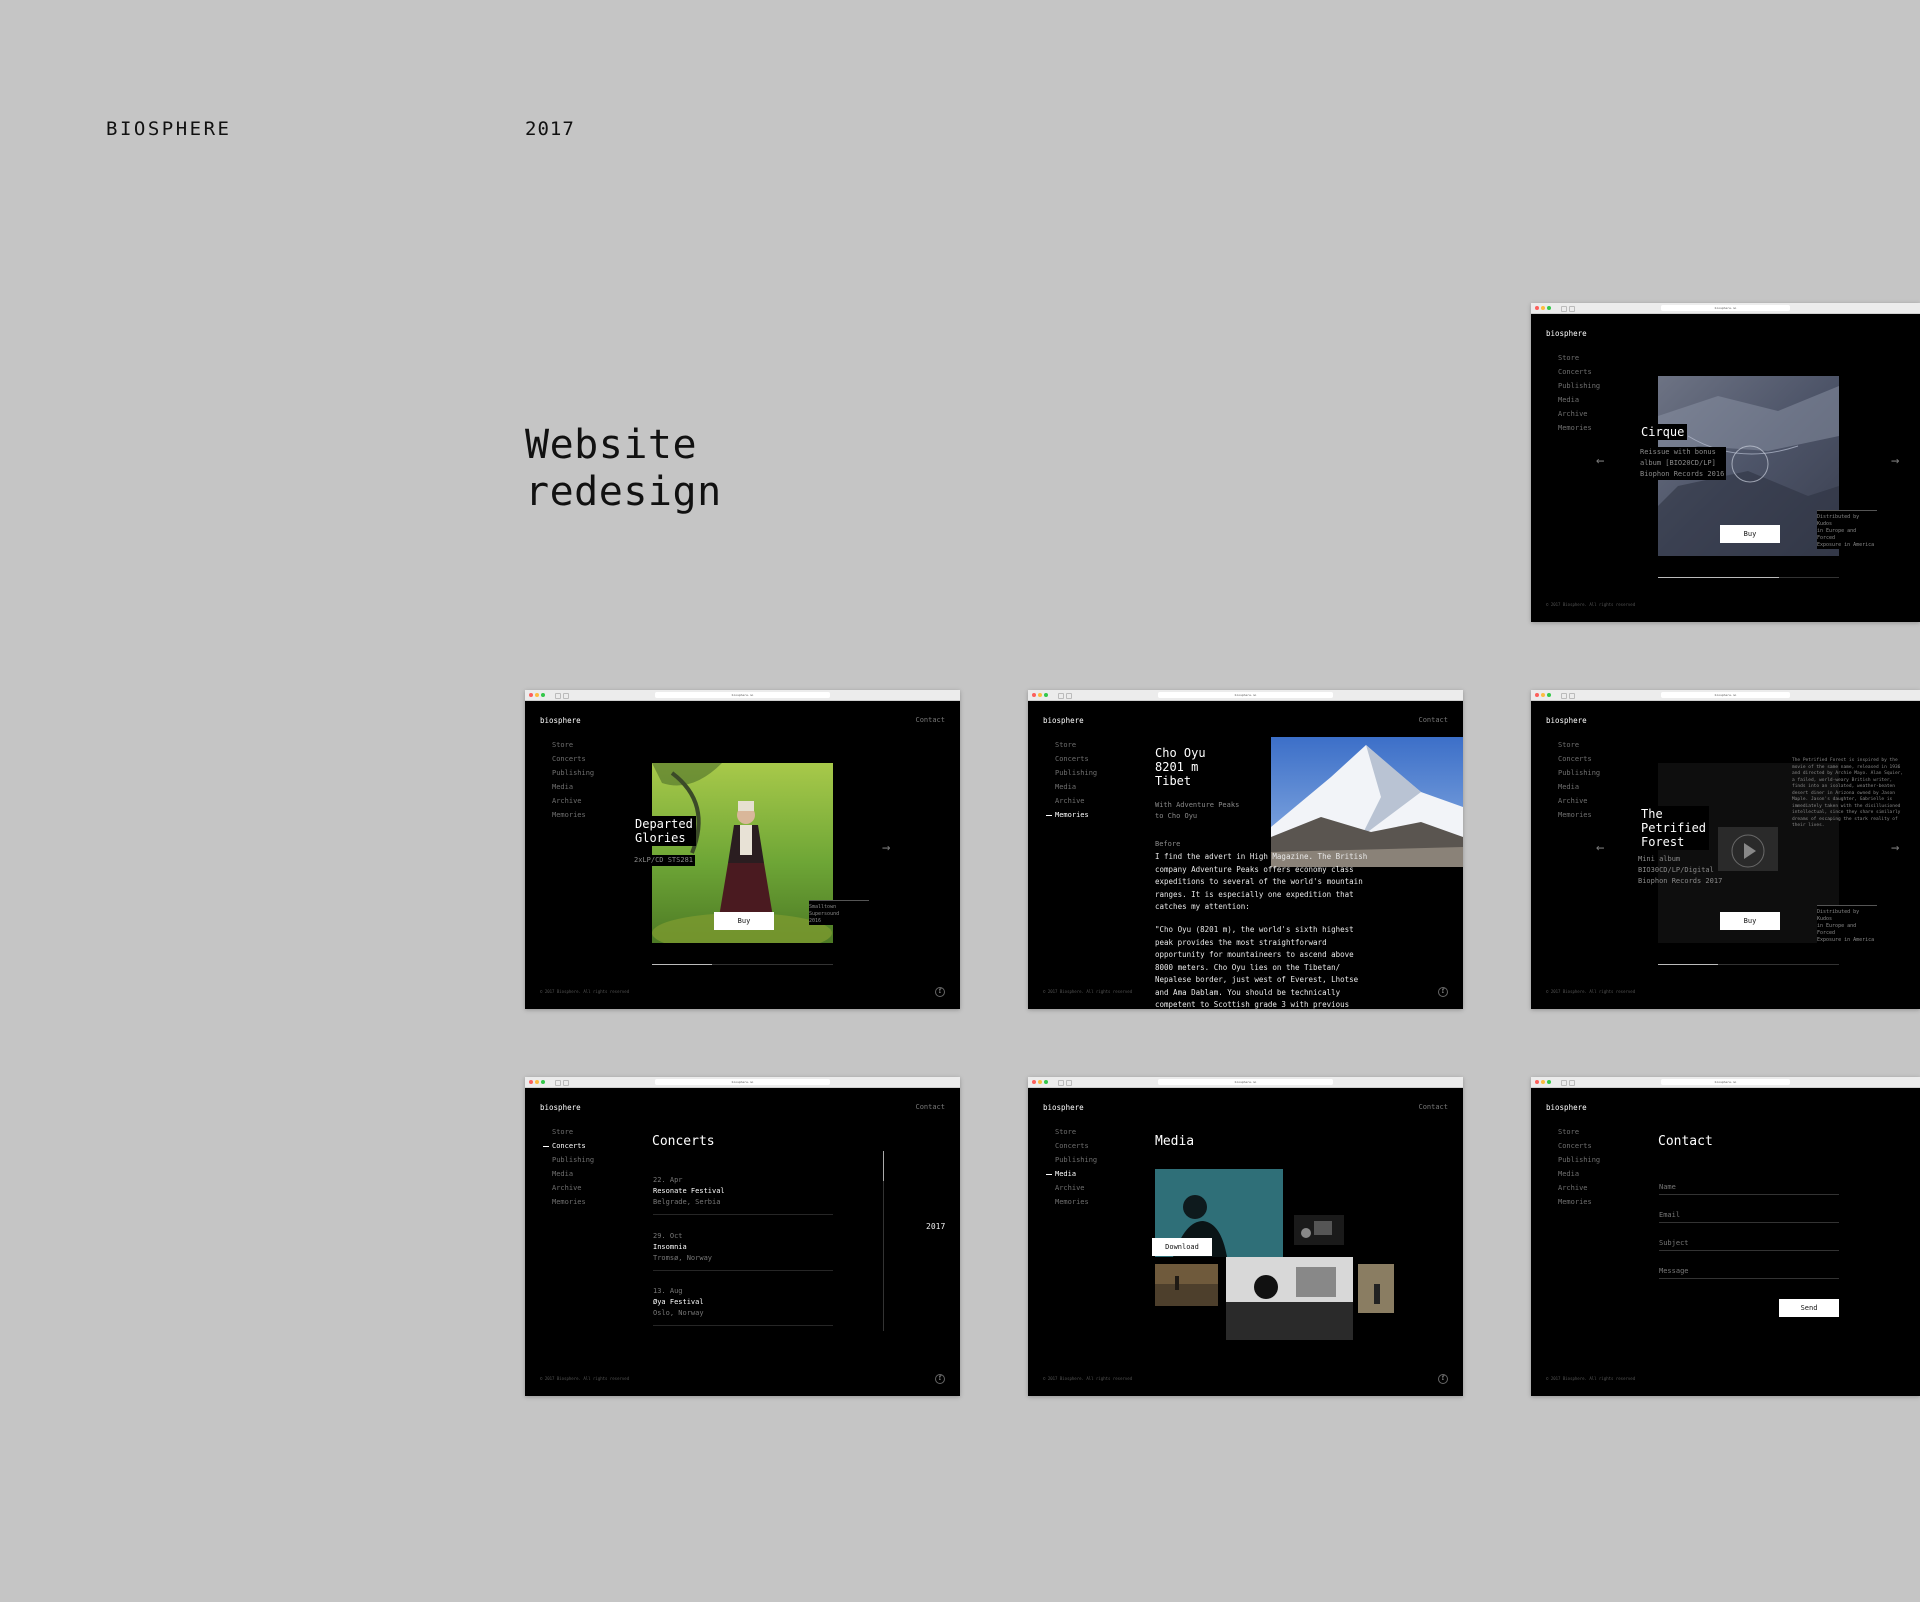 The image size is (1920, 1602). Describe the element at coordinates (1376, 1288) in the screenshot. I see `media-photo-hiker` at that location.